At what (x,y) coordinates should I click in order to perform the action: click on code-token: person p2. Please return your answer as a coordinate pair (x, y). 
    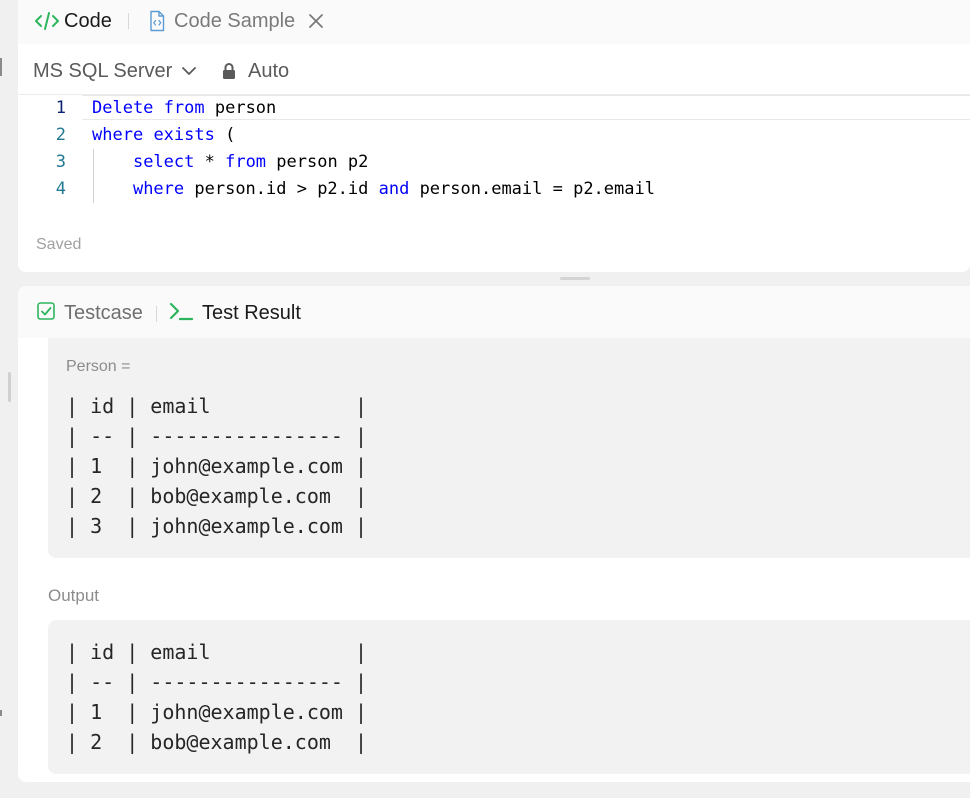
    Looking at the image, I should click on (317, 162).